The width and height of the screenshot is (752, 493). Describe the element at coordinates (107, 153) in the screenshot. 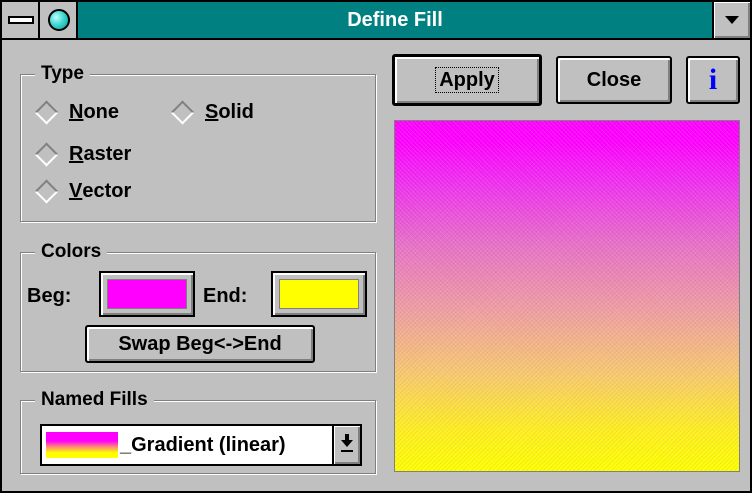

I see `radio-raster-label: aster` at that location.